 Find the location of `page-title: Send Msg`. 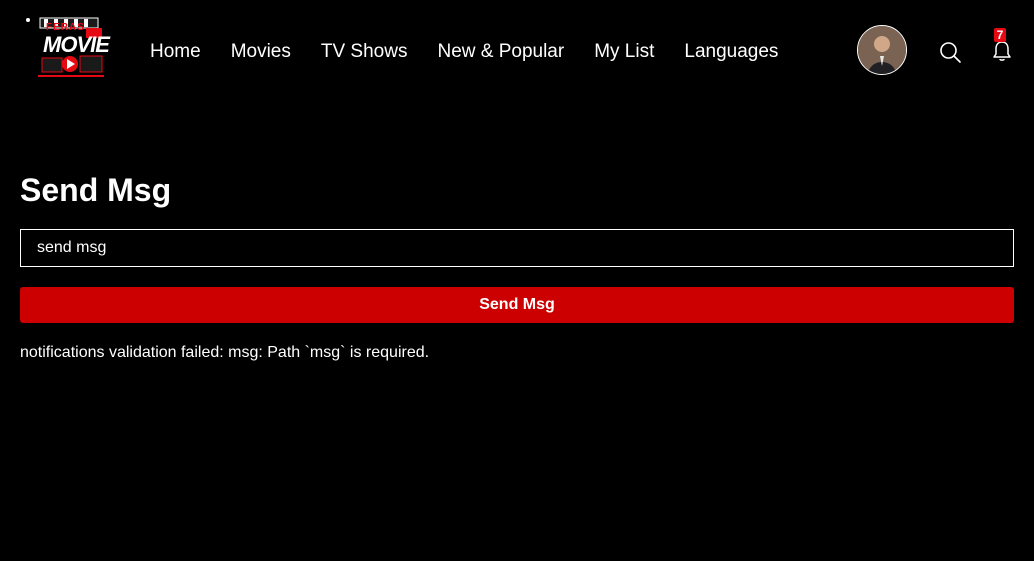

page-title: Send Msg is located at coordinates (96, 190).